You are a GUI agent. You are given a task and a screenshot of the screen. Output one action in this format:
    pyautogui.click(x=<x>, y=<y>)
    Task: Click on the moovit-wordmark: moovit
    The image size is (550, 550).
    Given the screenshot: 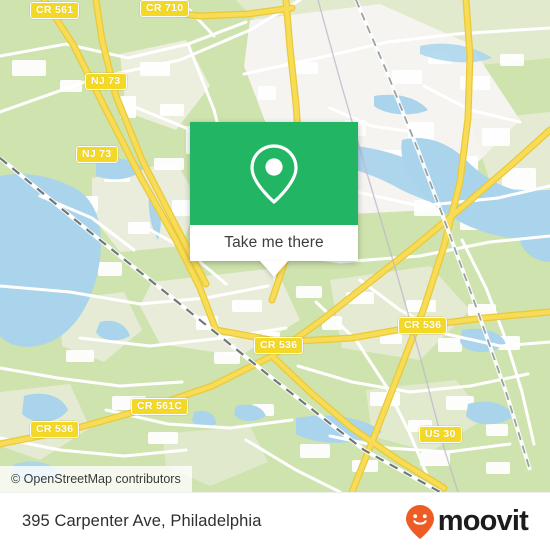 What is the action you would take?
    pyautogui.click(x=483, y=521)
    